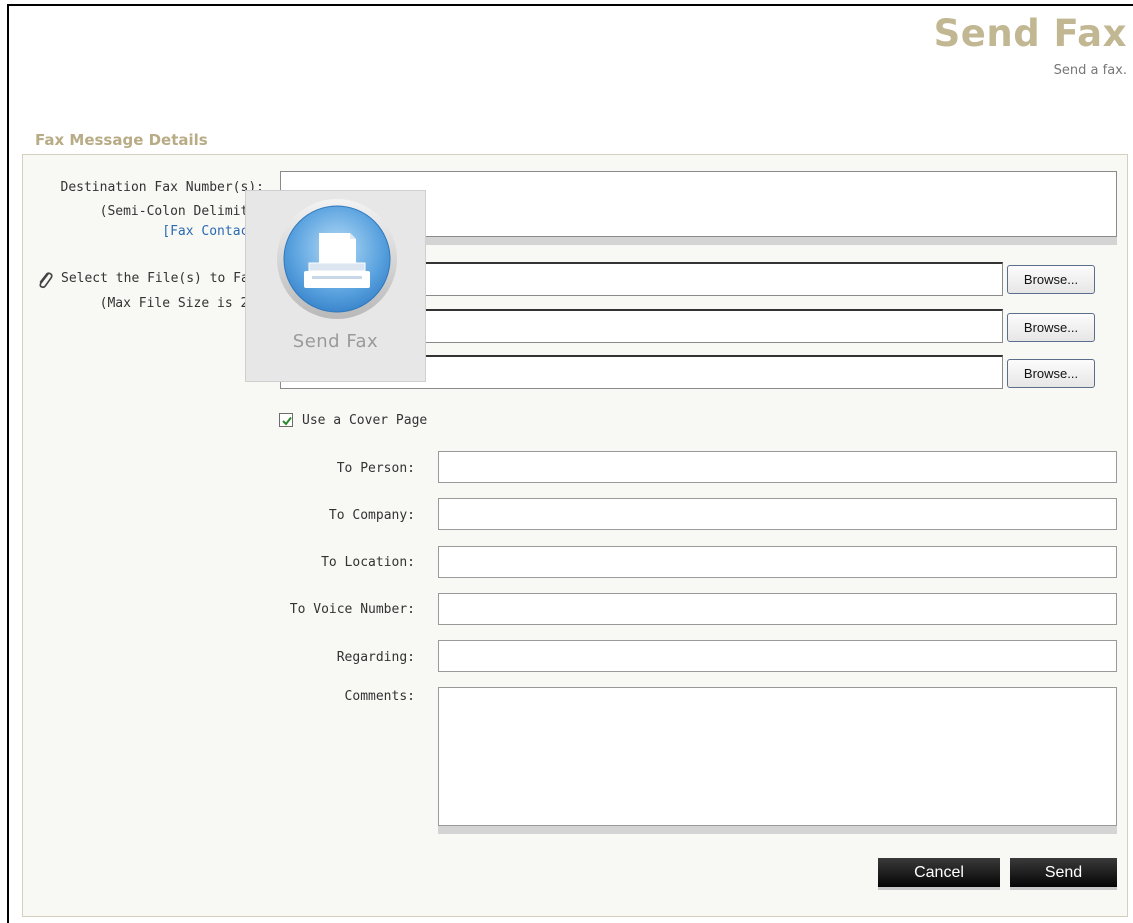 Image resolution: width=1133 pixels, height=923 pixels. Describe the element at coordinates (777, 514) in the screenshot. I see `to-company-input` at that location.